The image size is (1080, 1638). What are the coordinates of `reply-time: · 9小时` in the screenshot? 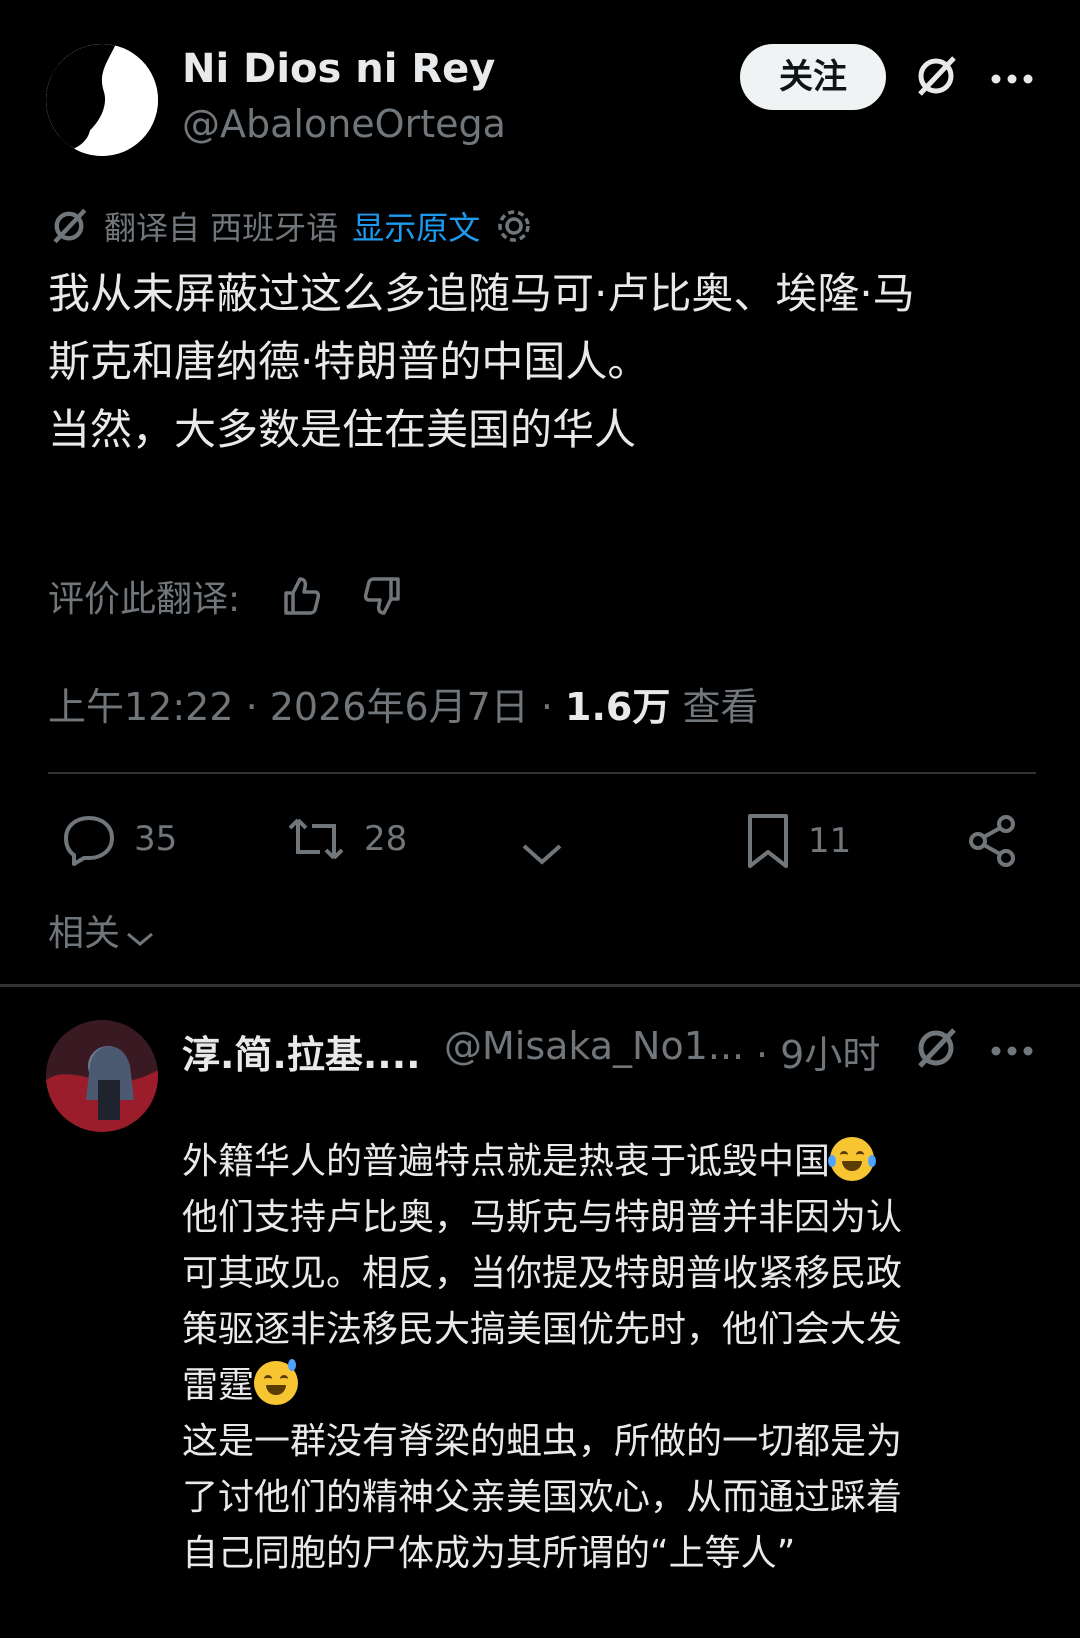 It's located at (818, 1051).